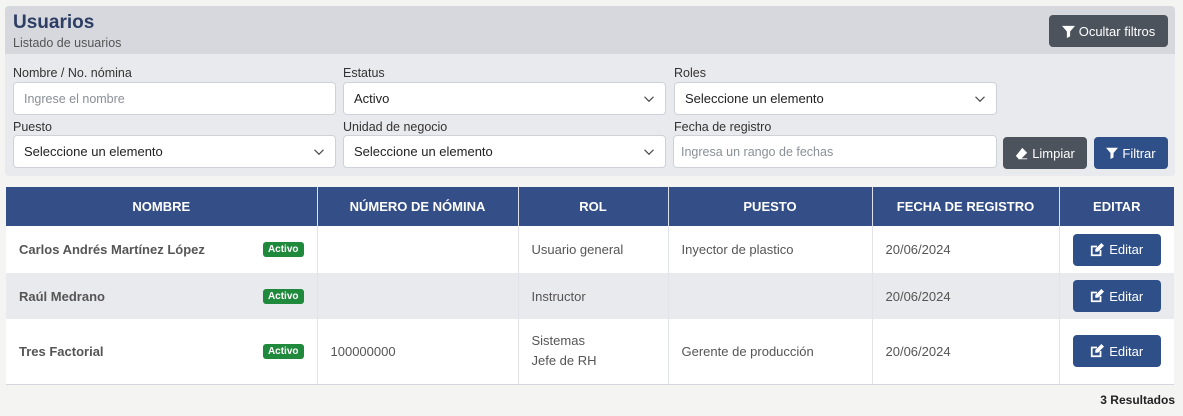 The image size is (1183, 416). I want to click on name-cell: Carlos Andrés Martínez López Activo, so click(162, 249).